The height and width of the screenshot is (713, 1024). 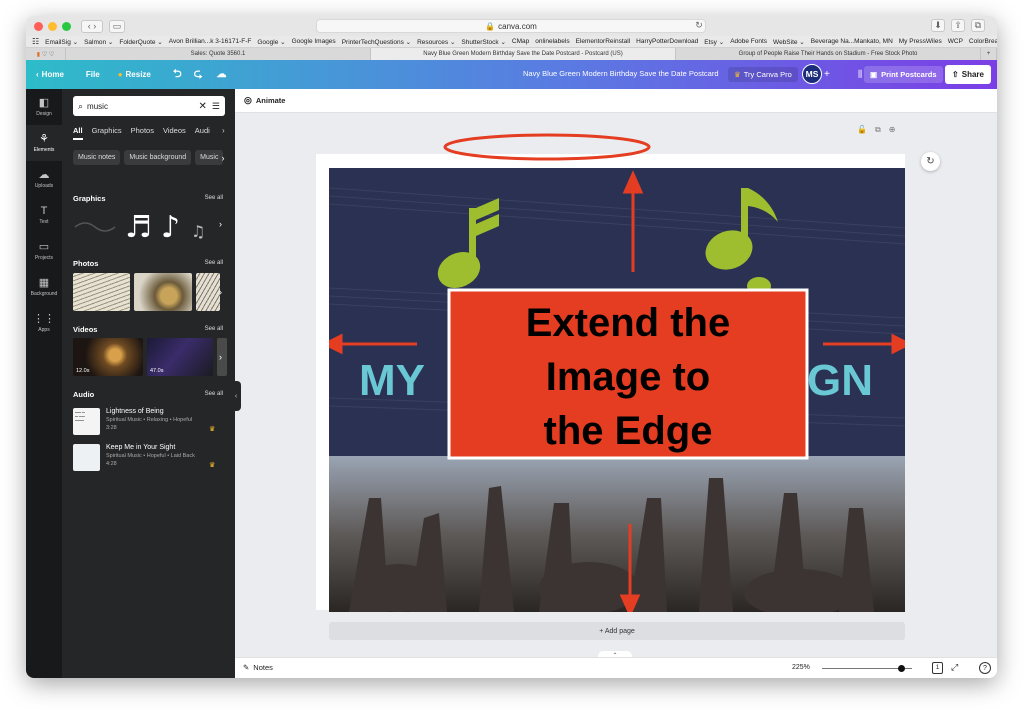 I want to click on graphics-see-all: See all, so click(x=214, y=198).